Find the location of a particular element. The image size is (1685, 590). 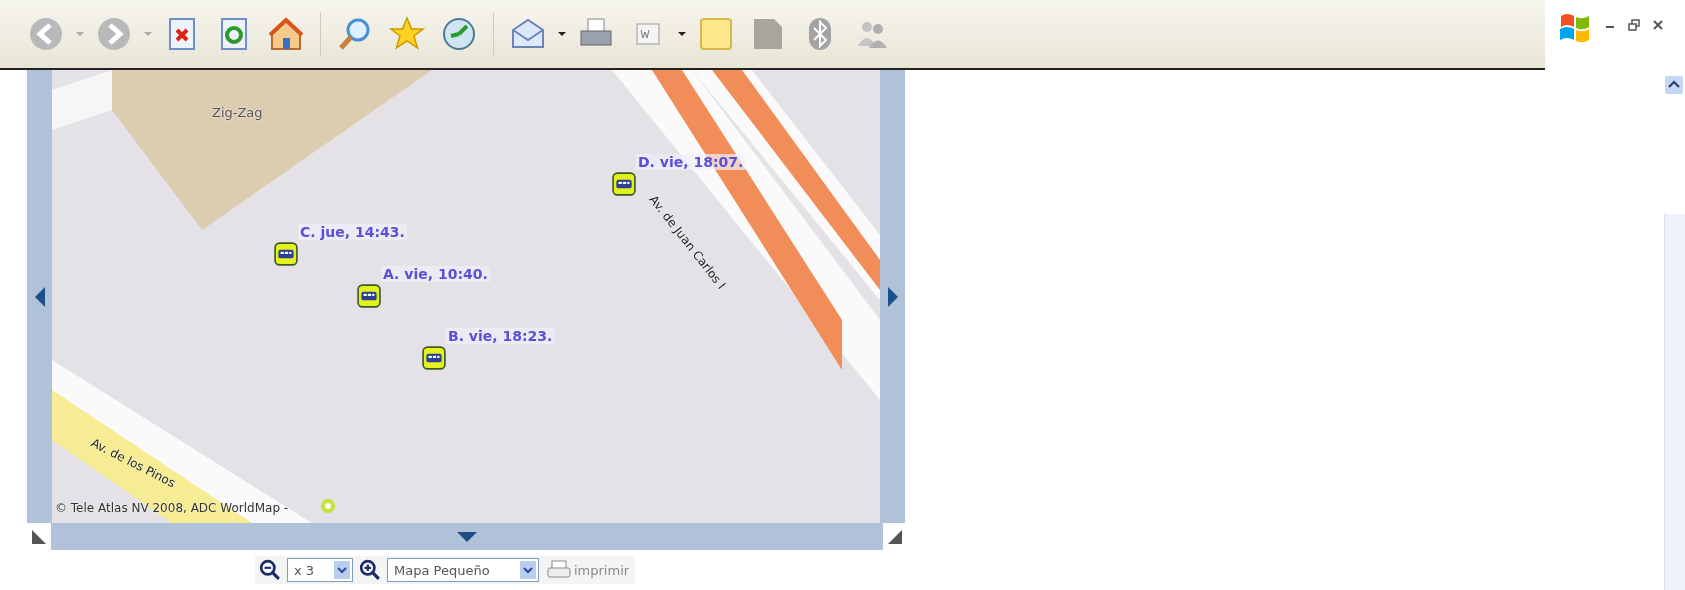

marker-label: C. jue, 14:43. is located at coordinates (352, 232).